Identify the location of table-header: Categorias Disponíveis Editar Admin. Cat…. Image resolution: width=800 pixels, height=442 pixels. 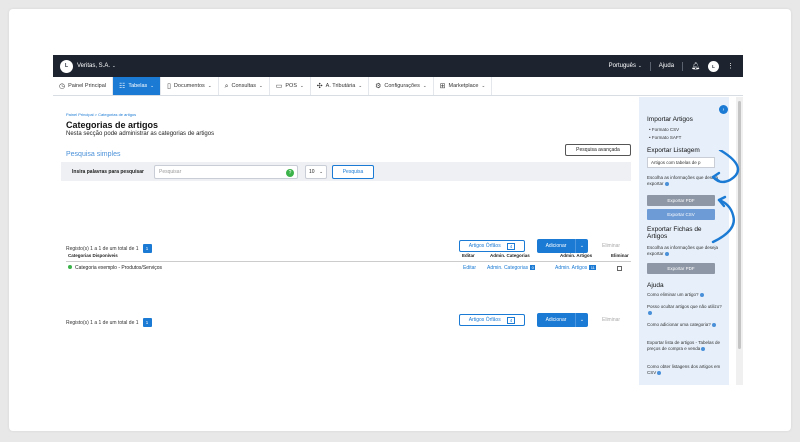
(348, 256).